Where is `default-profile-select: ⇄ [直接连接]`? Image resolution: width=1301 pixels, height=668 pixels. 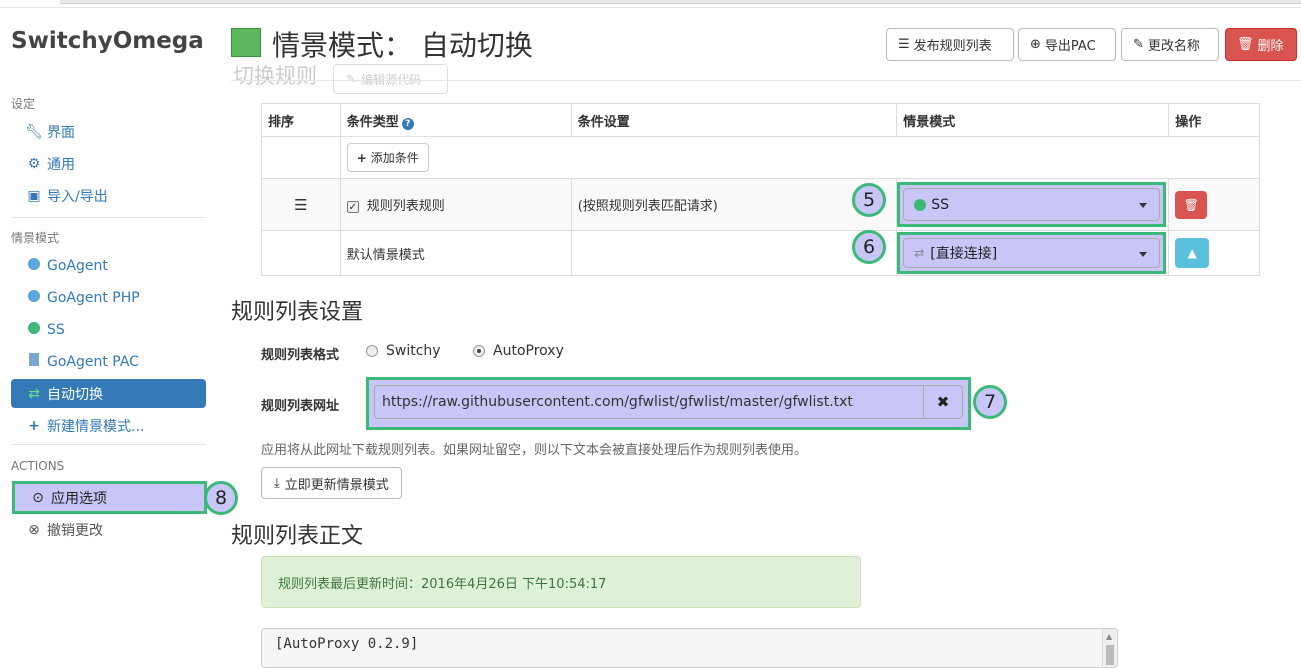 default-profile-select: ⇄ [直接连接] is located at coordinates (1032, 253).